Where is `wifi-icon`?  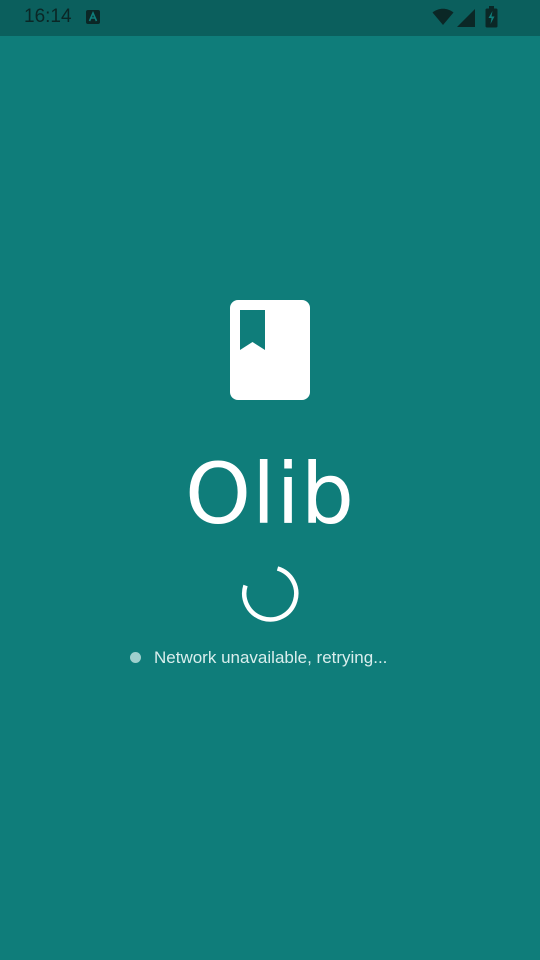
wifi-icon is located at coordinates (443, 16).